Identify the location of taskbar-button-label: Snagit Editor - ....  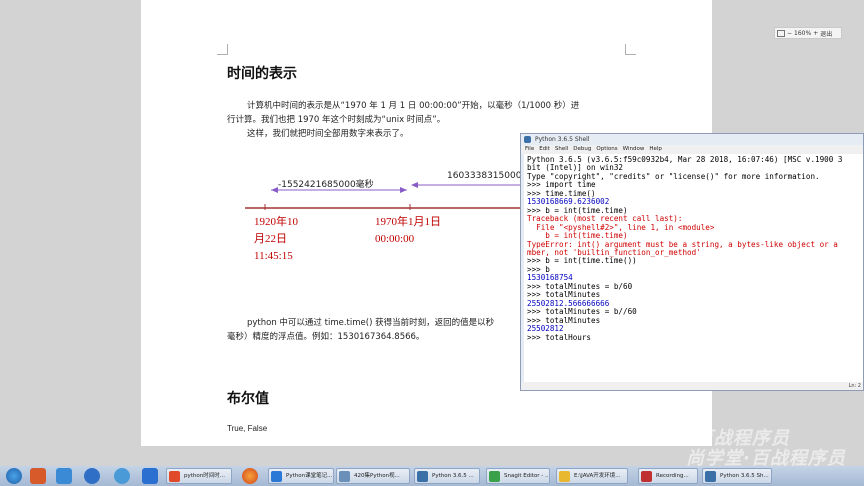
(527, 476).